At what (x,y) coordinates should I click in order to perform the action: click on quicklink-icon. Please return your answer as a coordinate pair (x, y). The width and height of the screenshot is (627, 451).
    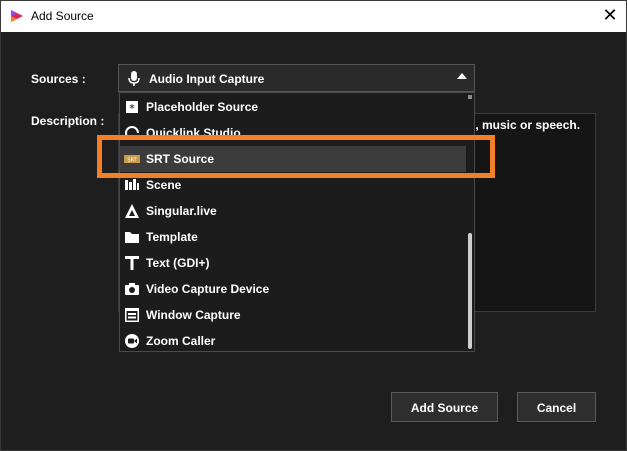
    Looking at the image, I should click on (132, 133).